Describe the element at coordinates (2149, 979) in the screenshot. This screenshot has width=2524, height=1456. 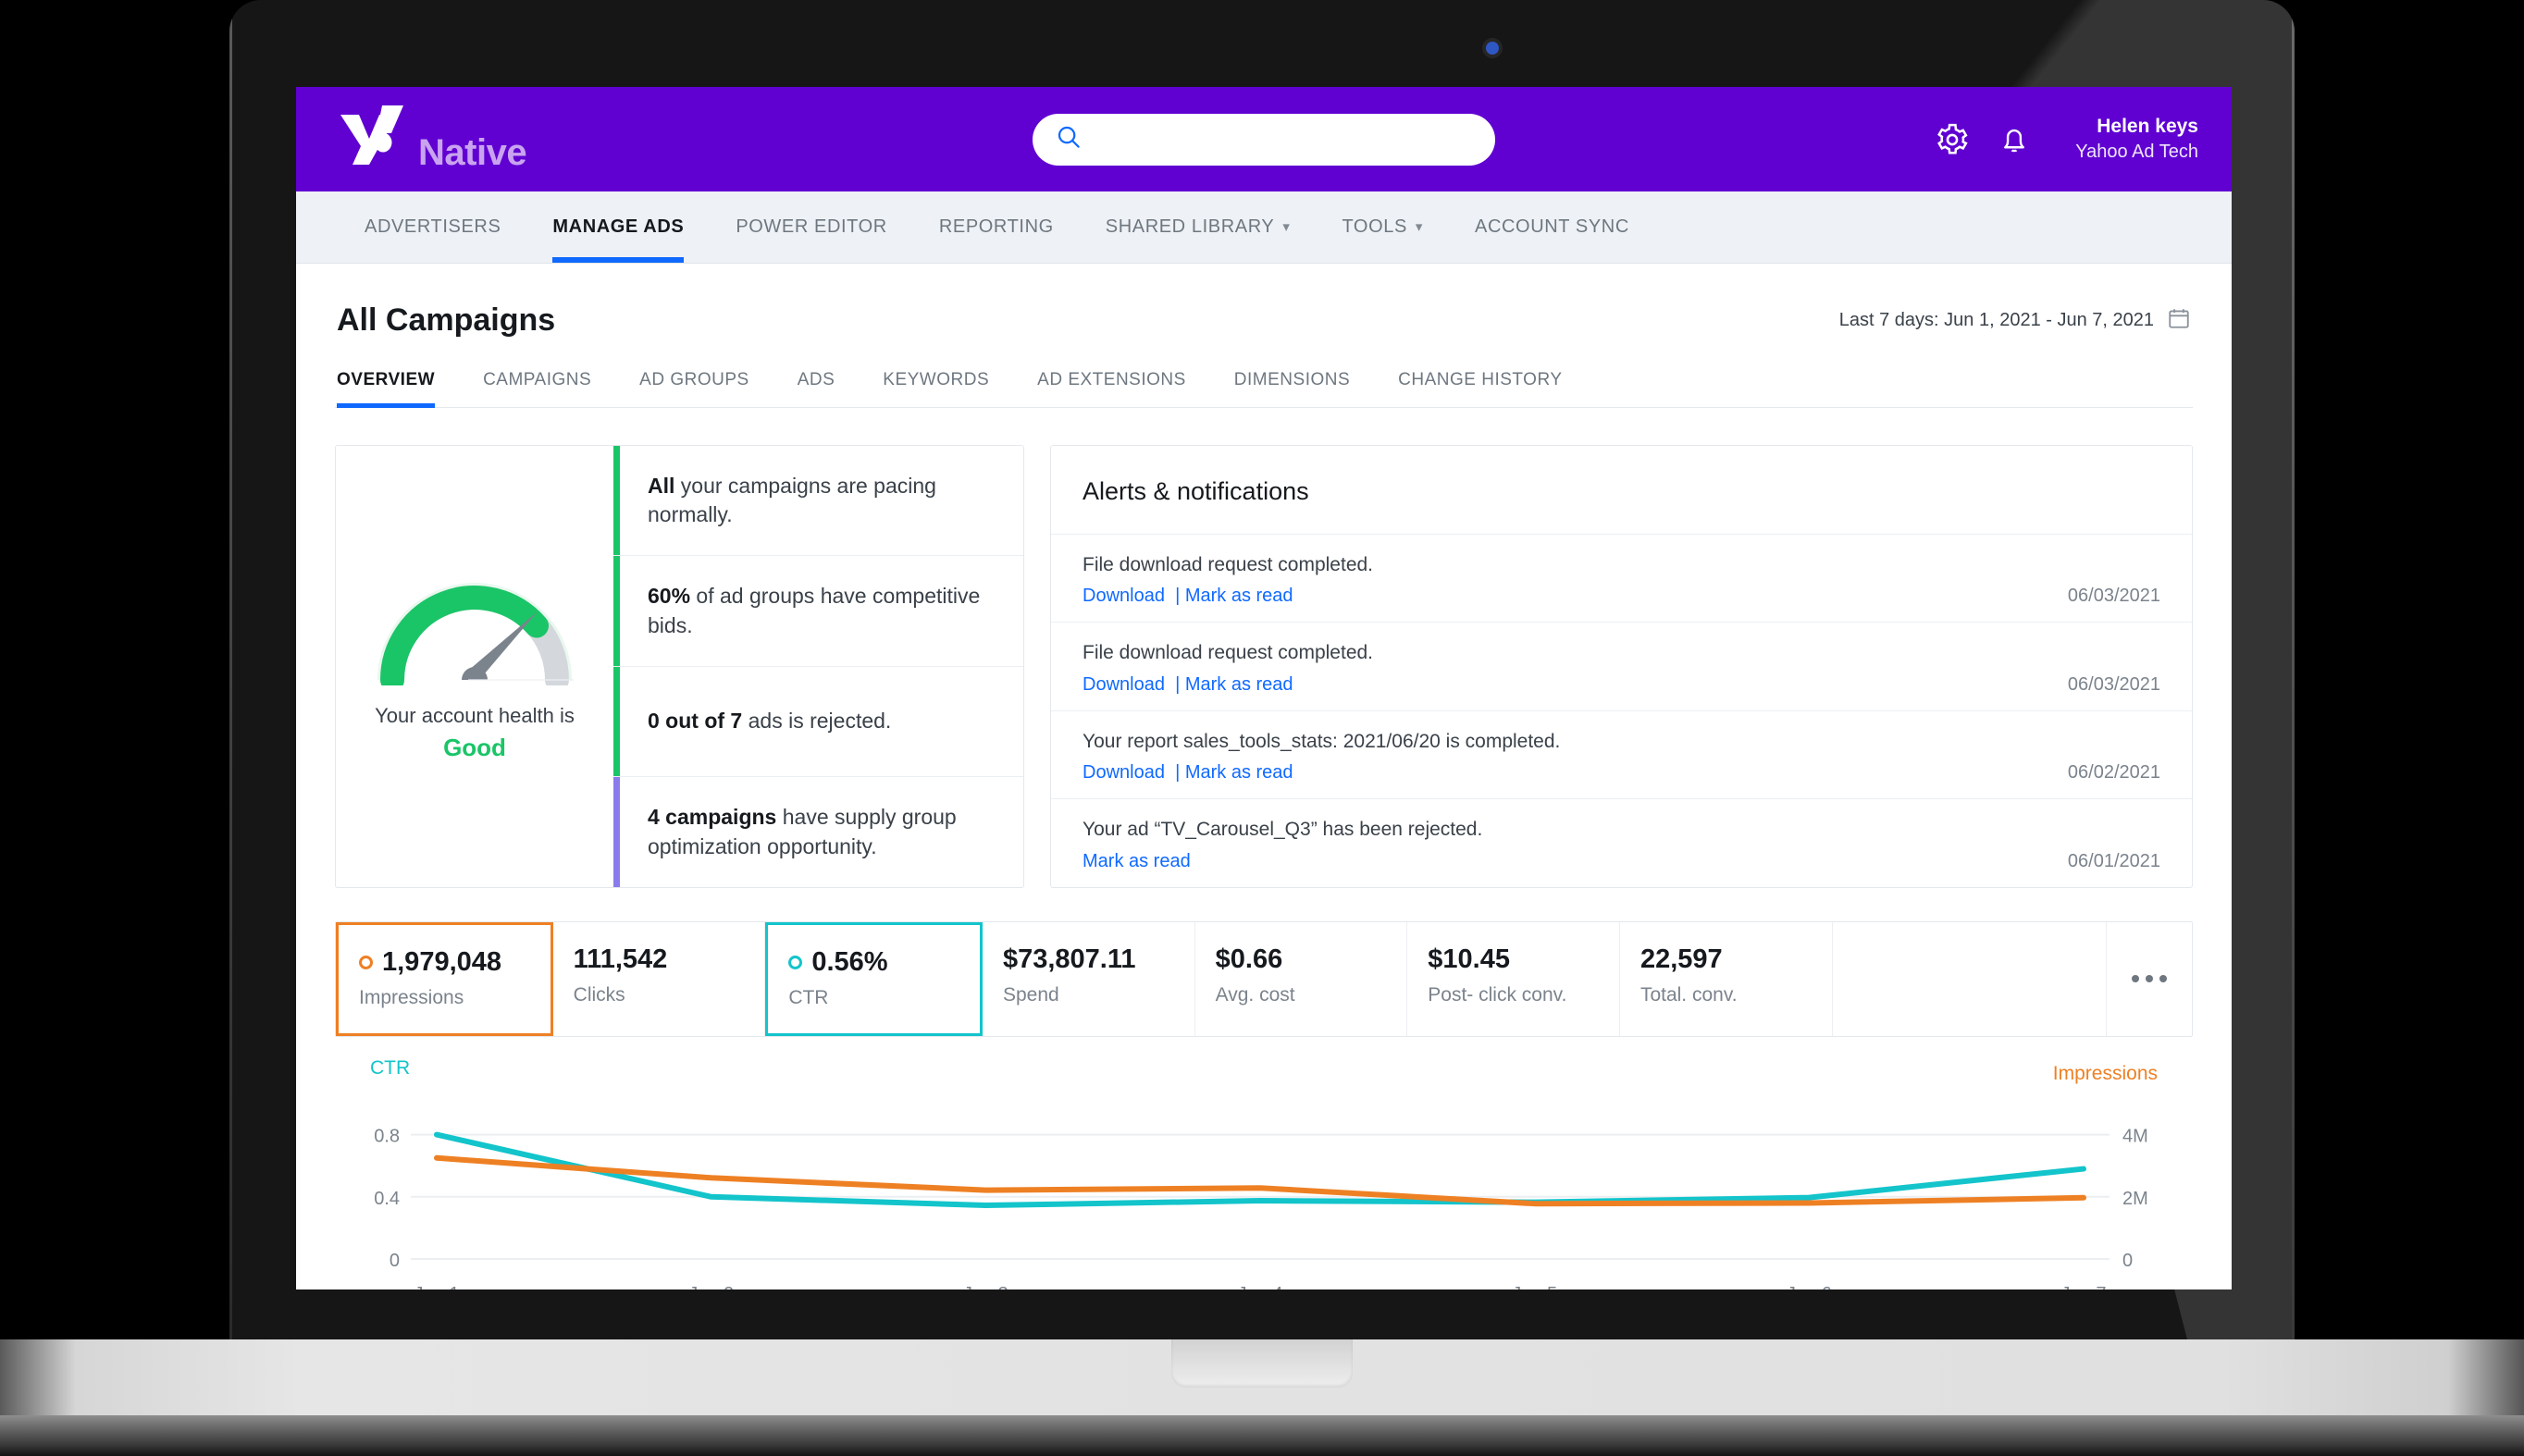
I see `ellipsis-icon` at that location.